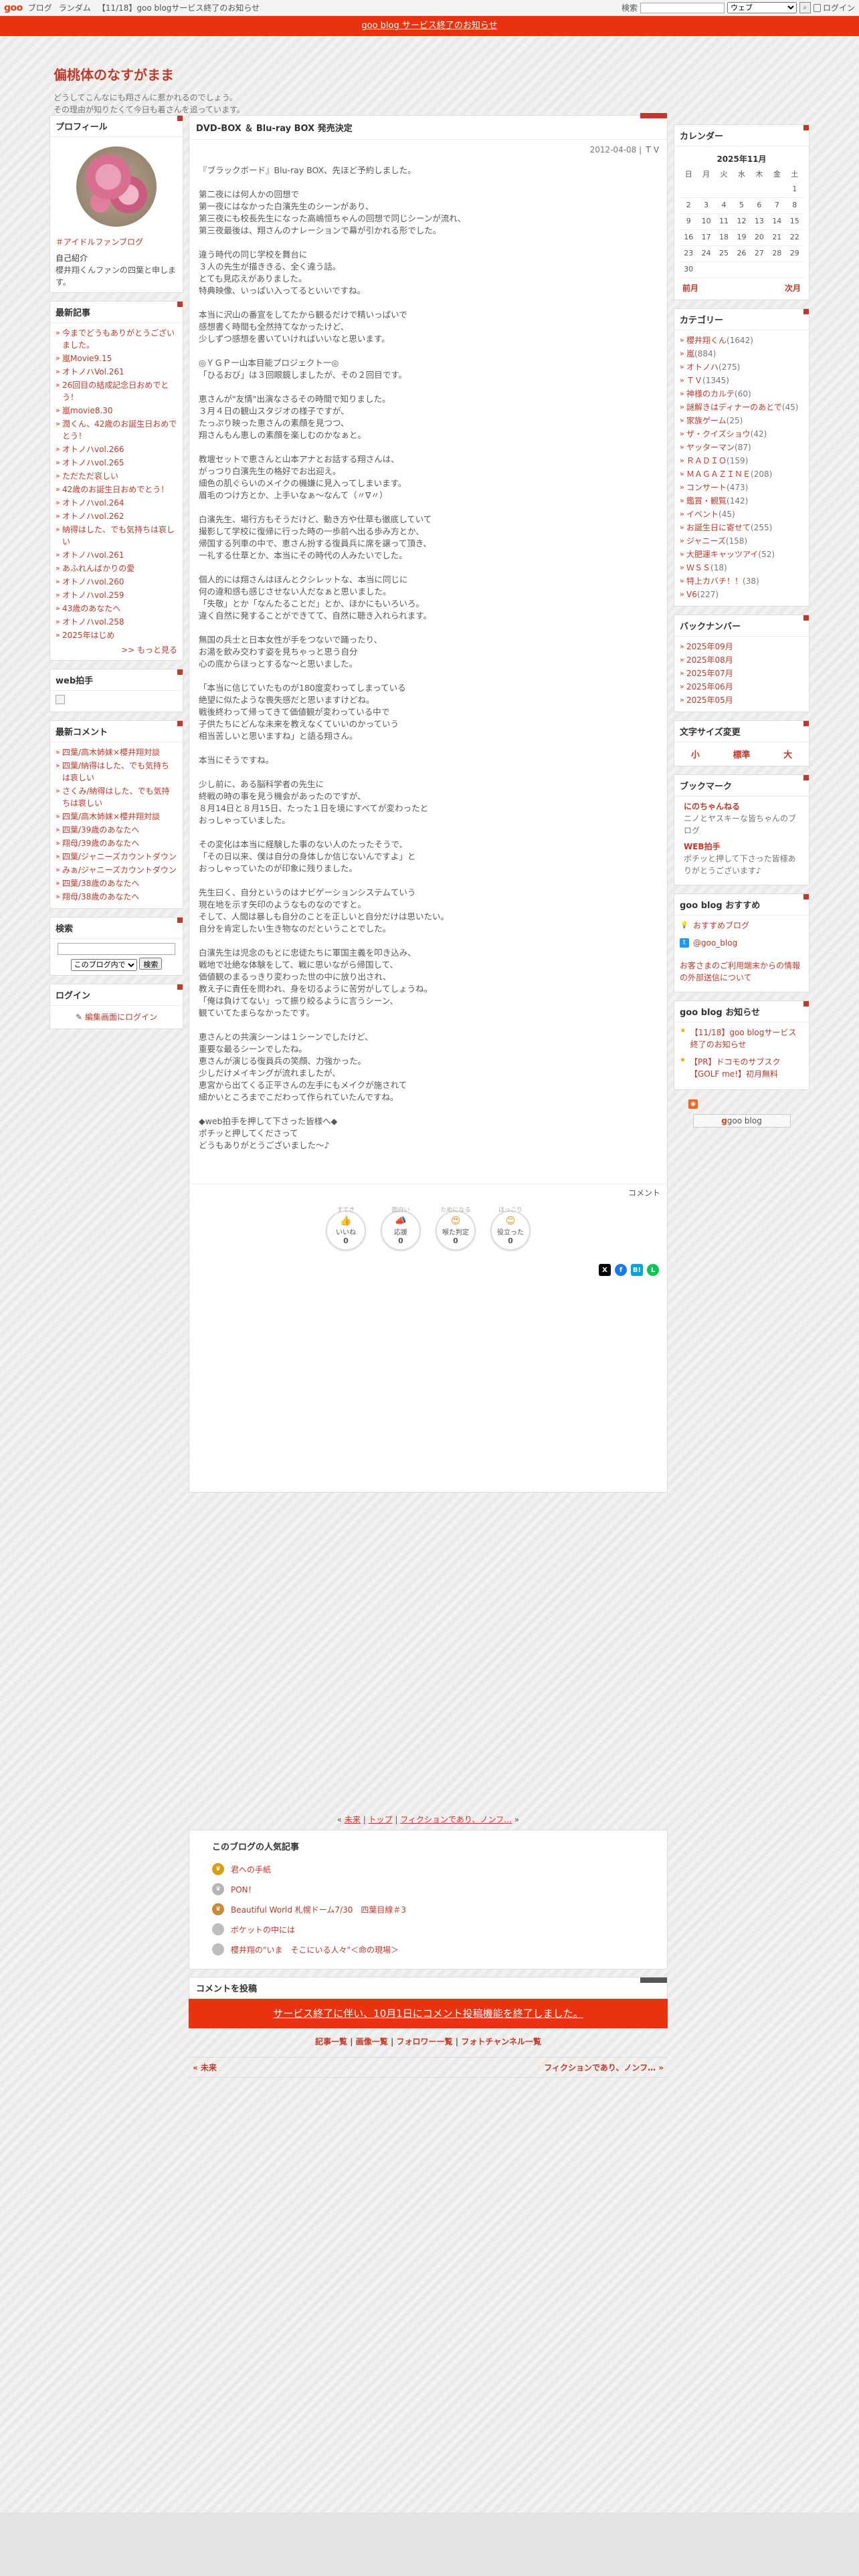  Describe the element at coordinates (709, 700) in the screenshot. I see `backnumber-link: 2025年05月` at that location.